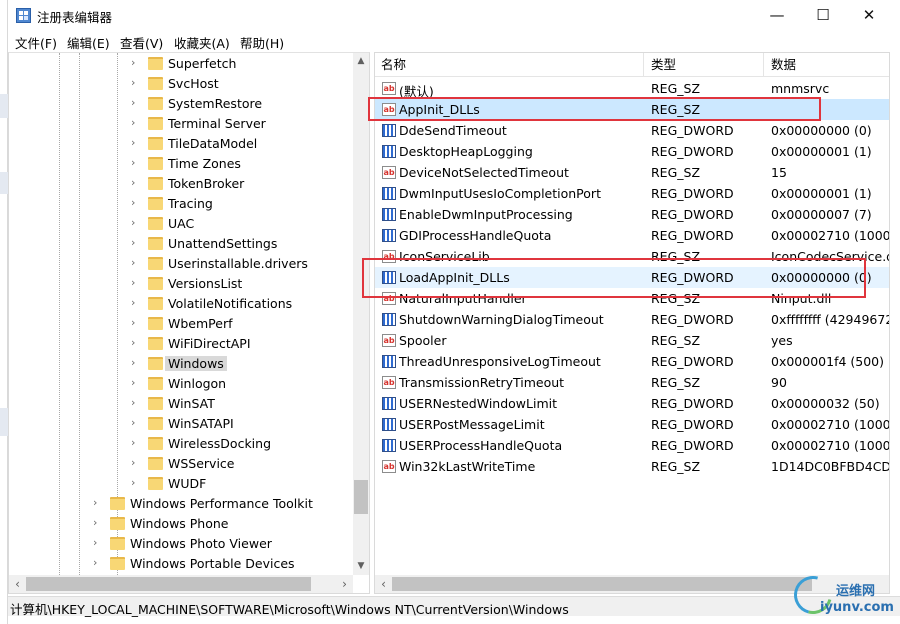 This screenshot has width=900, height=624. What do you see at coordinates (632, 277) in the screenshot?
I see `value-row: LoadAppInit_DLLs REG_DWORD 0x00000000 (0)` at bounding box center [632, 277].